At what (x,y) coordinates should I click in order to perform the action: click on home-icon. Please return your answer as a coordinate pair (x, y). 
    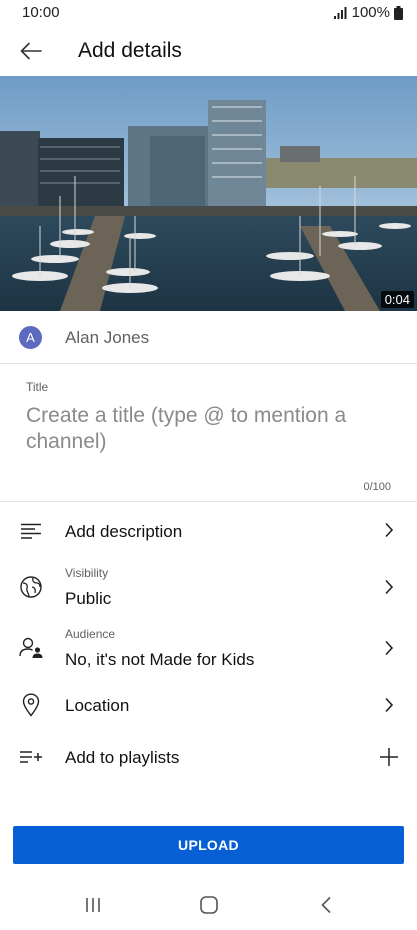
    Looking at the image, I should click on (209, 905).